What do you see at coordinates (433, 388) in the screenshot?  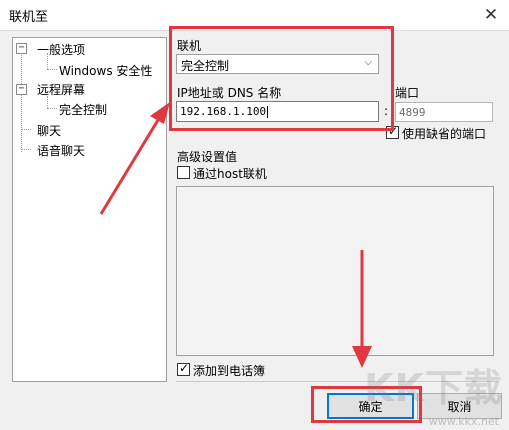 I see `watermark: KK下载` at bounding box center [433, 388].